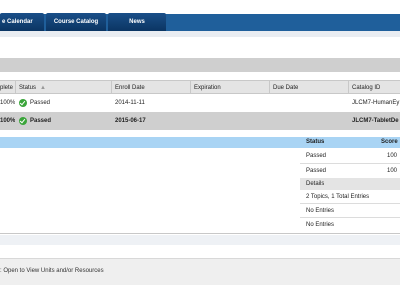 The image size is (400, 300). What do you see at coordinates (200, 240) in the screenshot?
I see `bottom-shade` at bounding box center [200, 240].